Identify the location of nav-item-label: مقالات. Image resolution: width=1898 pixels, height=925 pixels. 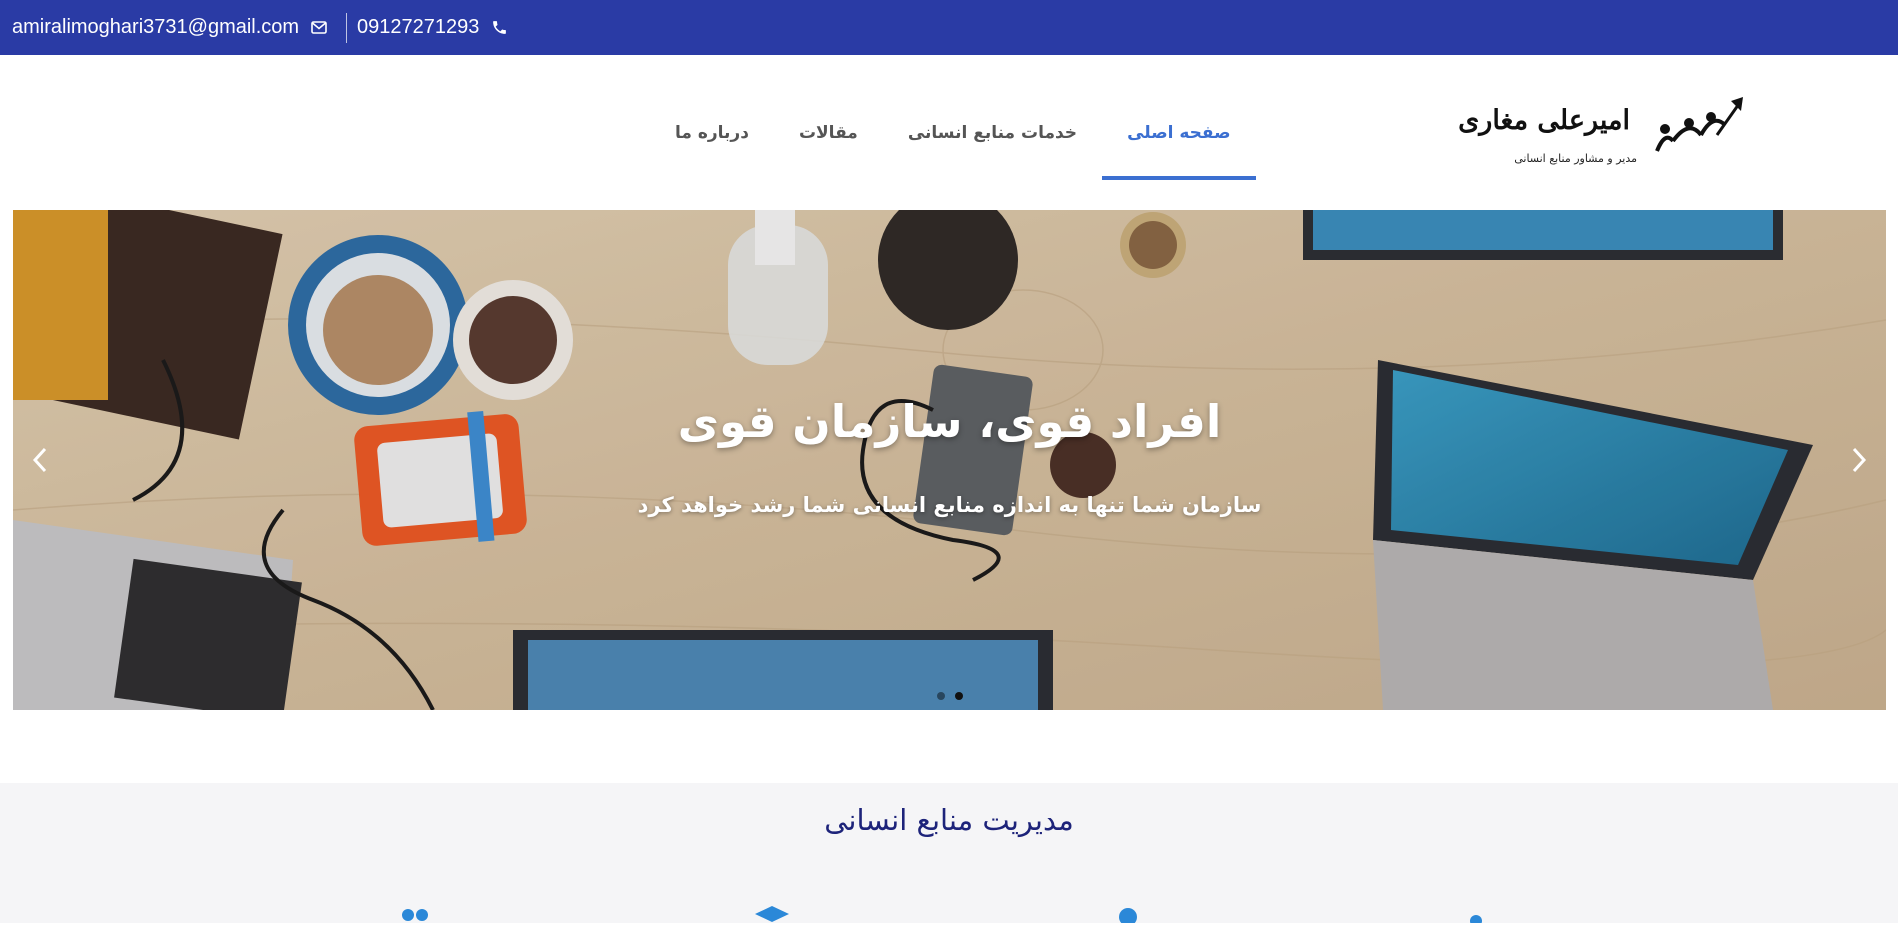
(828, 132).